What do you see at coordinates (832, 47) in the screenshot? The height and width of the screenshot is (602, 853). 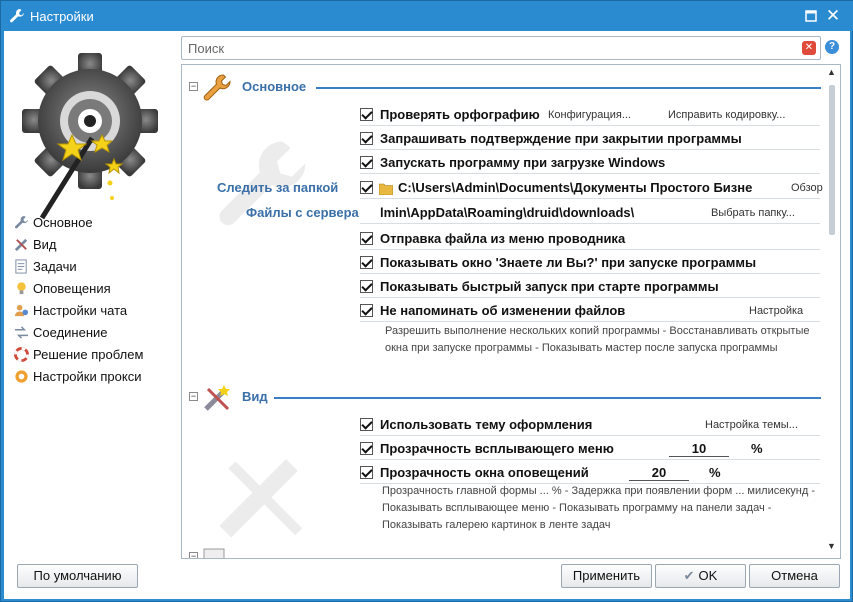 I see `help-icon: ?` at bounding box center [832, 47].